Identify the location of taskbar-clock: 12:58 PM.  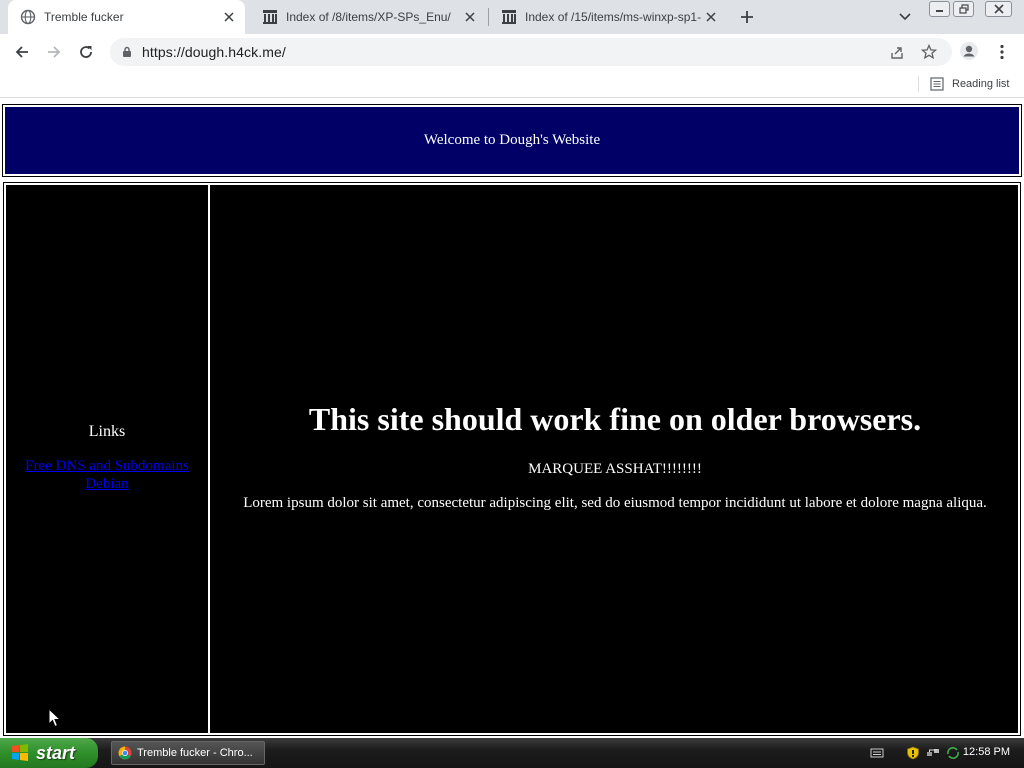
(986, 752).